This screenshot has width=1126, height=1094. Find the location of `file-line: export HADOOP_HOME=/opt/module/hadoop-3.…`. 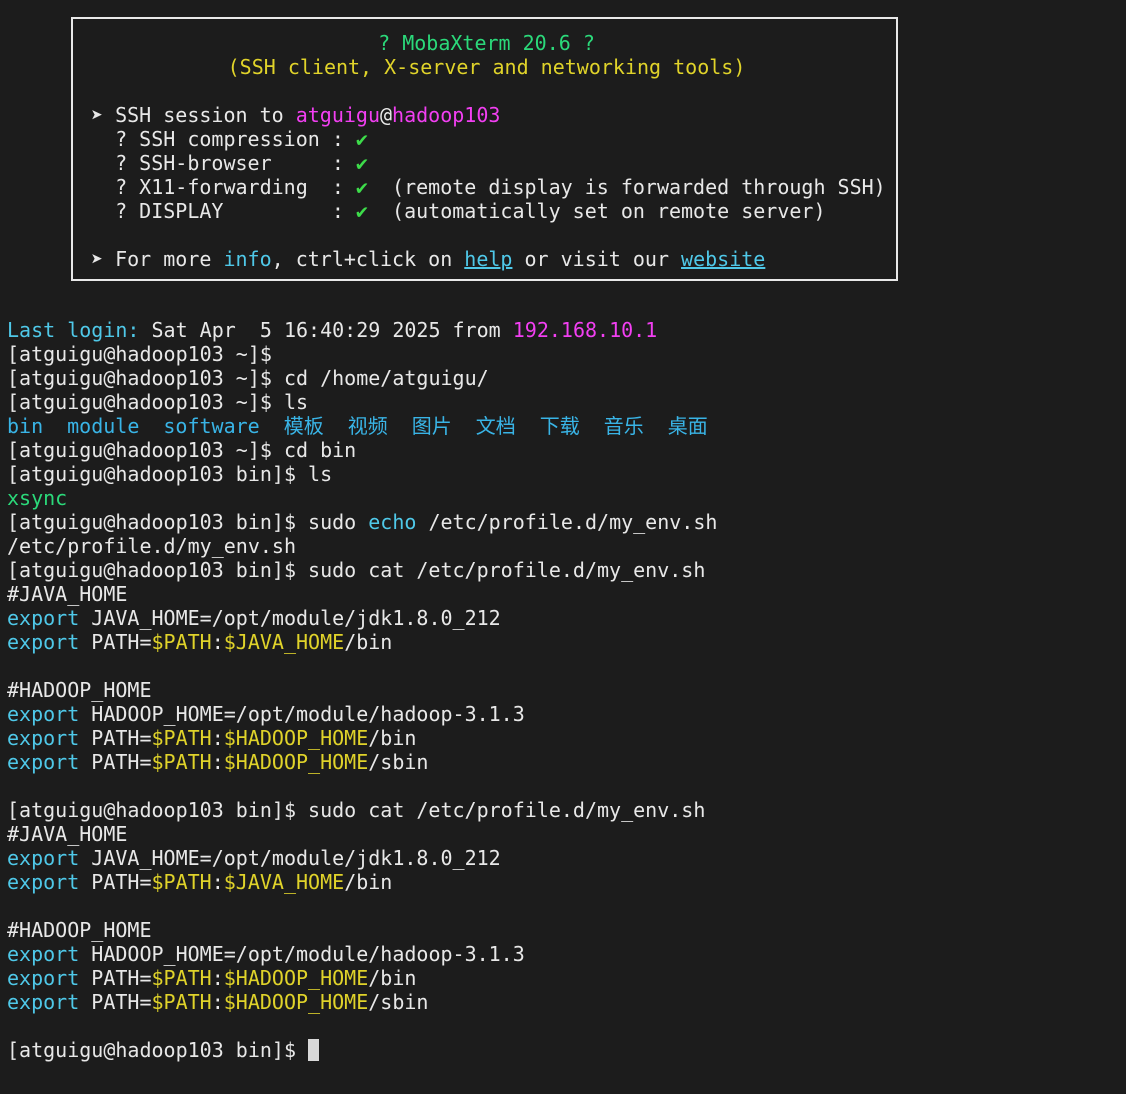

file-line: export HADOOP_HOME=/opt/module/hadoop-3.… is located at coordinates (562, 954).